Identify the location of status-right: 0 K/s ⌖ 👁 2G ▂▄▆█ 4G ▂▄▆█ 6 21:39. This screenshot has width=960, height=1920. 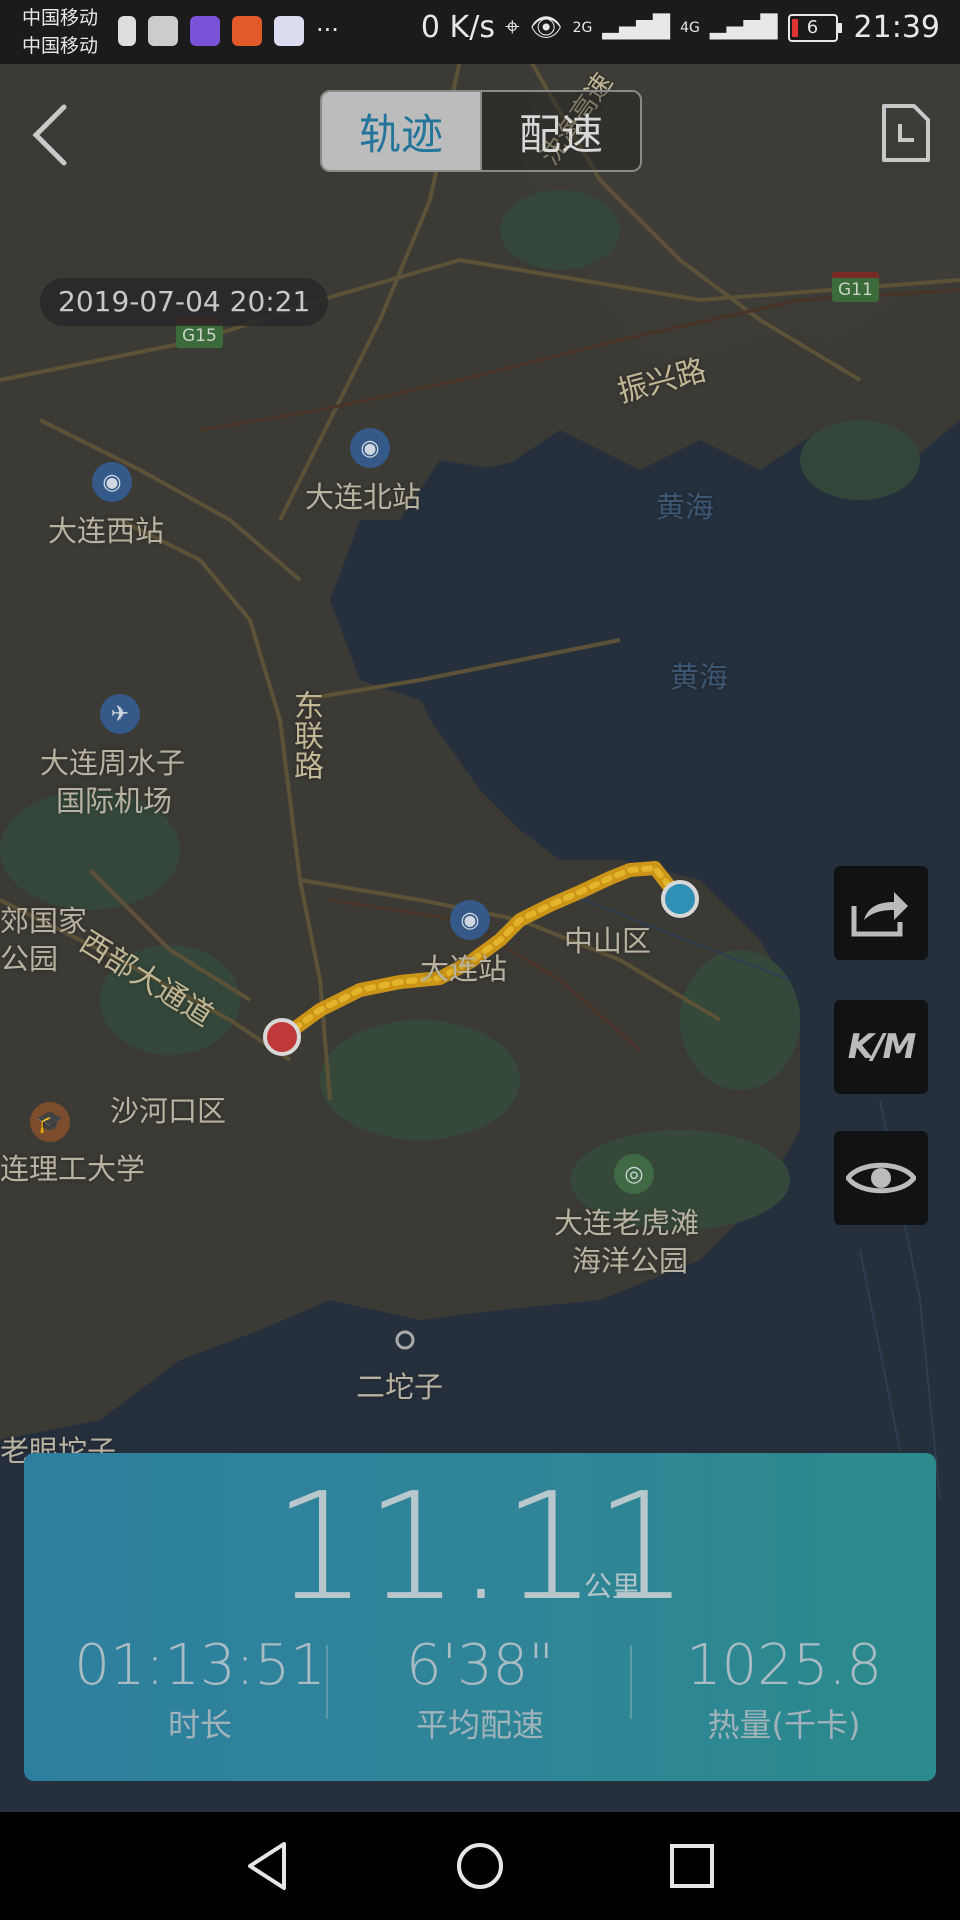
(680, 27).